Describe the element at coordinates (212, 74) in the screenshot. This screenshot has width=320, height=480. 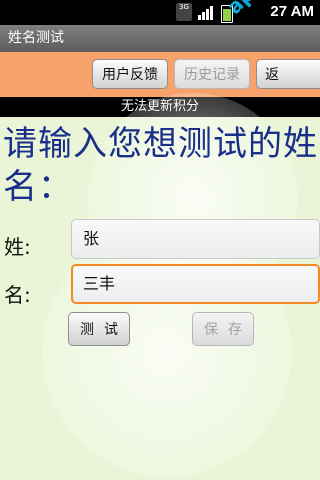
I see `history-button: 历史记录` at that location.